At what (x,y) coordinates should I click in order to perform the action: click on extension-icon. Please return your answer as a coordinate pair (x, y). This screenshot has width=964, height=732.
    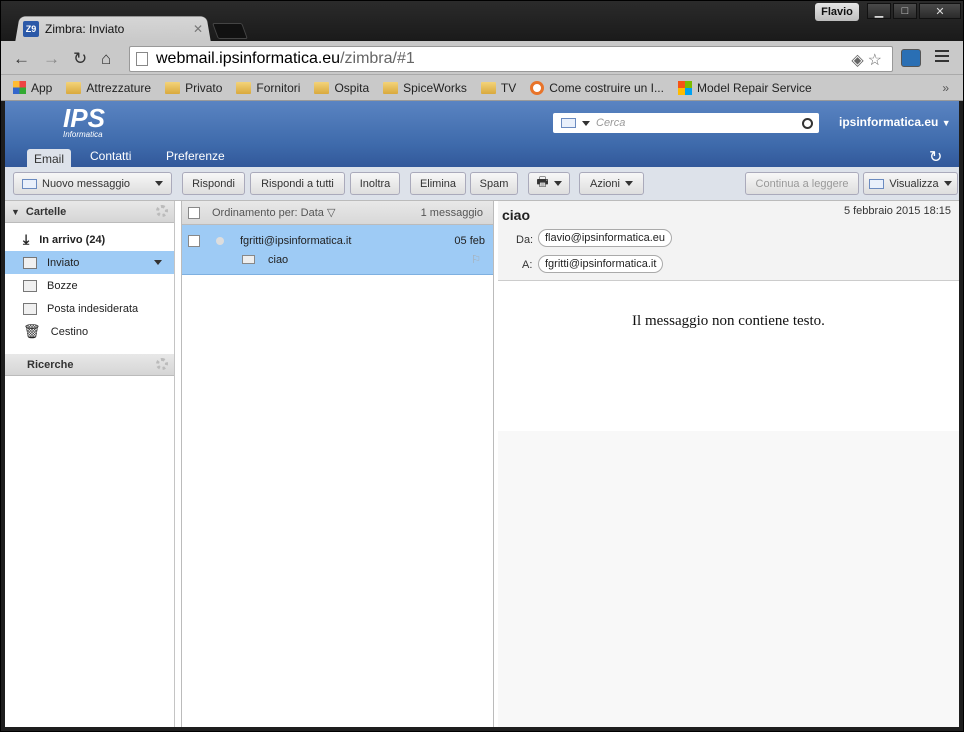
    Looking at the image, I should click on (911, 58).